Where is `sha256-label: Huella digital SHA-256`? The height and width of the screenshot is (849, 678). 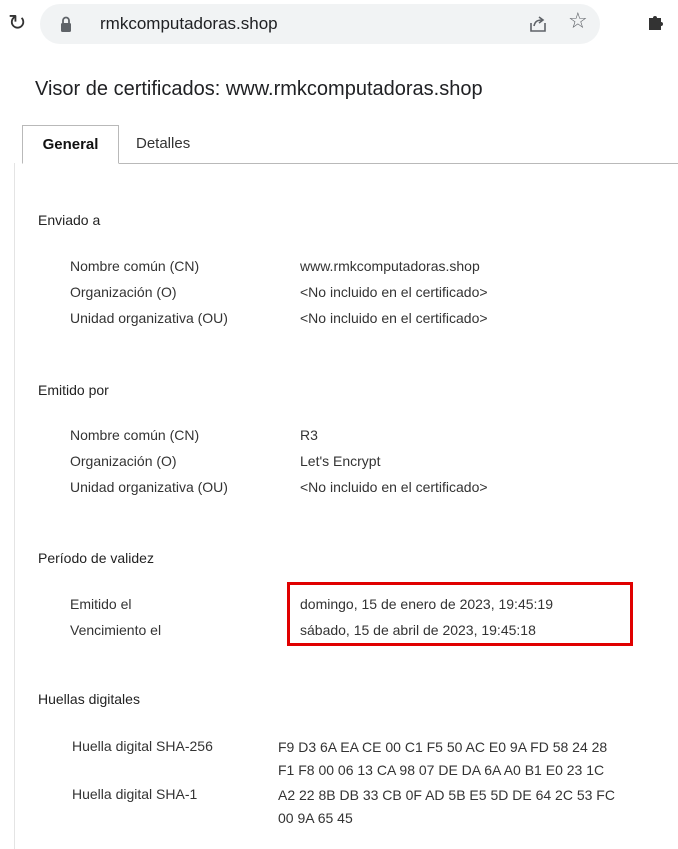
sha256-label: Huella digital SHA-256 is located at coordinates (142, 746).